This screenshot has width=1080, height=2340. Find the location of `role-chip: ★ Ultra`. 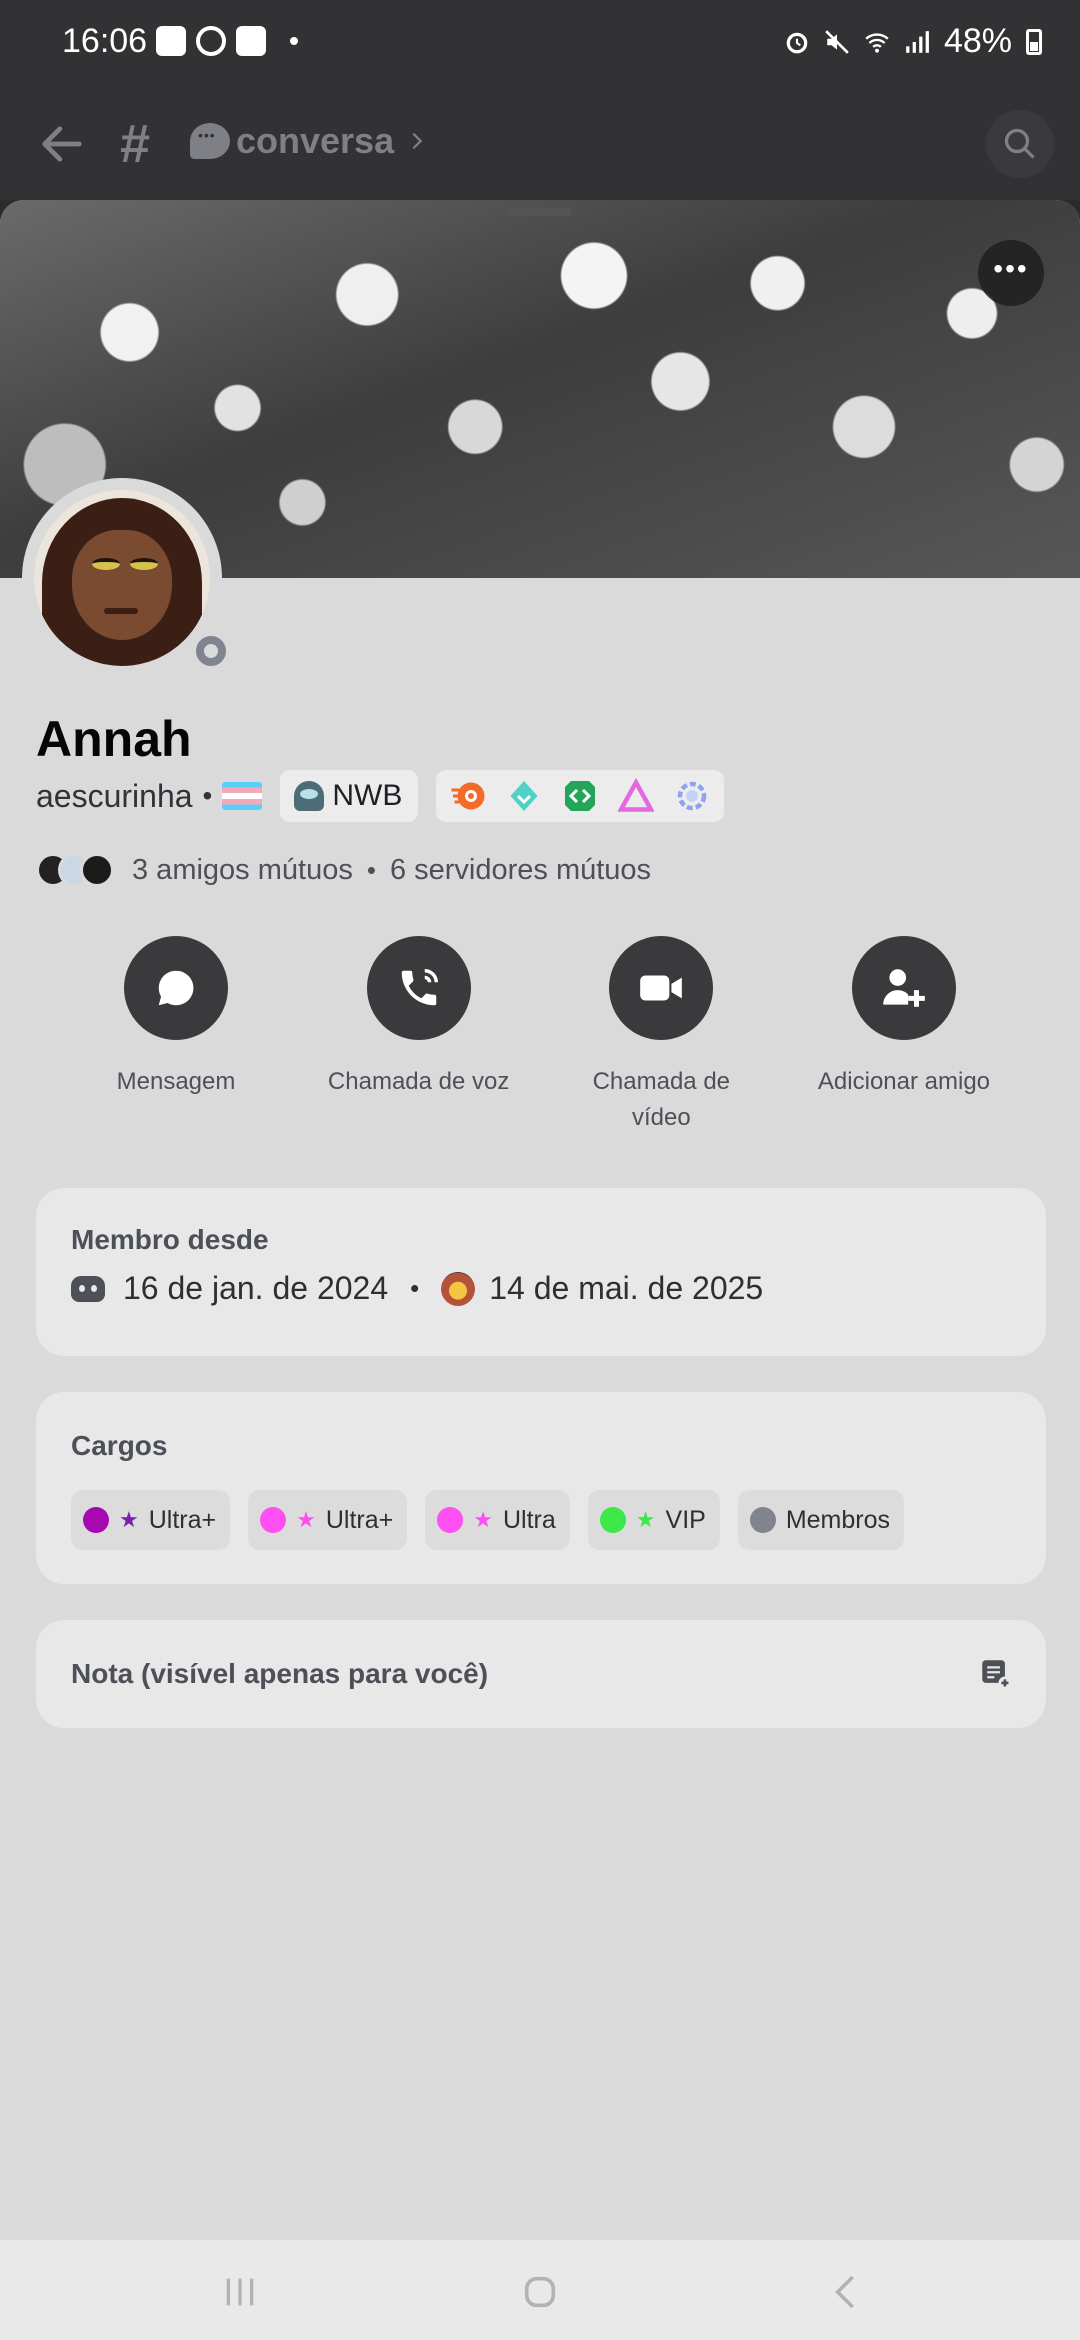

role-chip: ★ Ultra is located at coordinates (497, 1520).